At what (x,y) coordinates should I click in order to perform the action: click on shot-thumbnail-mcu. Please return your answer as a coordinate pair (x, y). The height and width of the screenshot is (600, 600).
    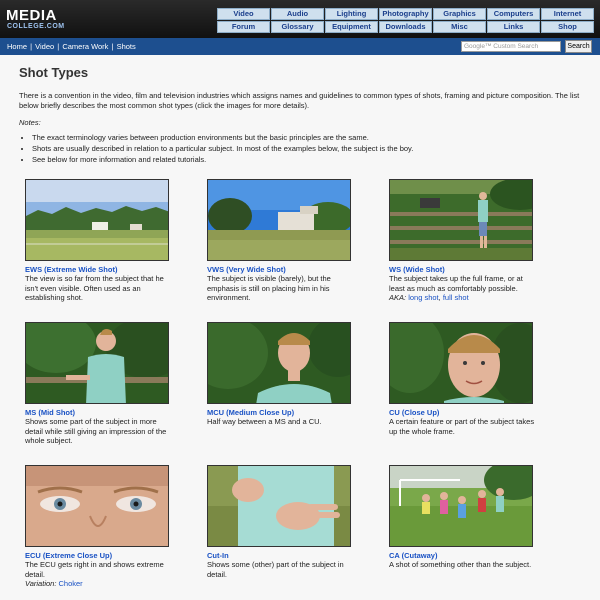
    Looking at the image, I should click on (279, 363).